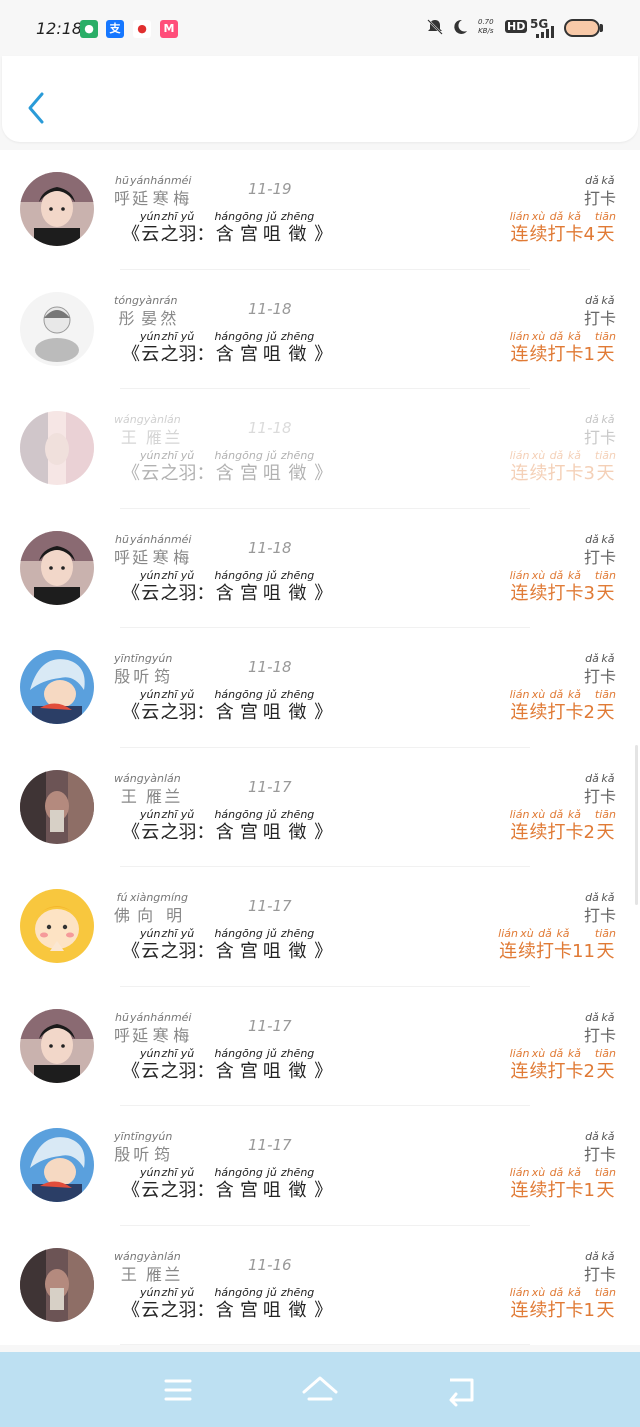  I want to click on home-button, so click(320, 1390).